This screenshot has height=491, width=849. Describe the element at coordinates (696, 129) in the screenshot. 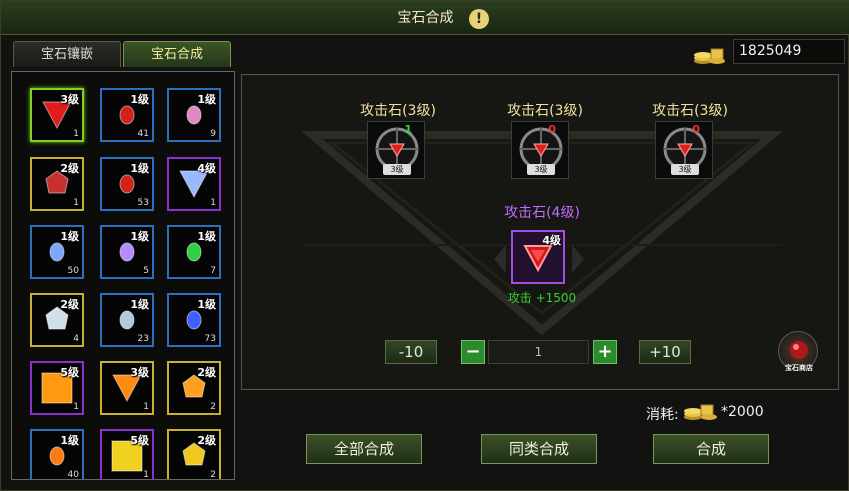

I see `ingredient-count-3: 0` at that location.